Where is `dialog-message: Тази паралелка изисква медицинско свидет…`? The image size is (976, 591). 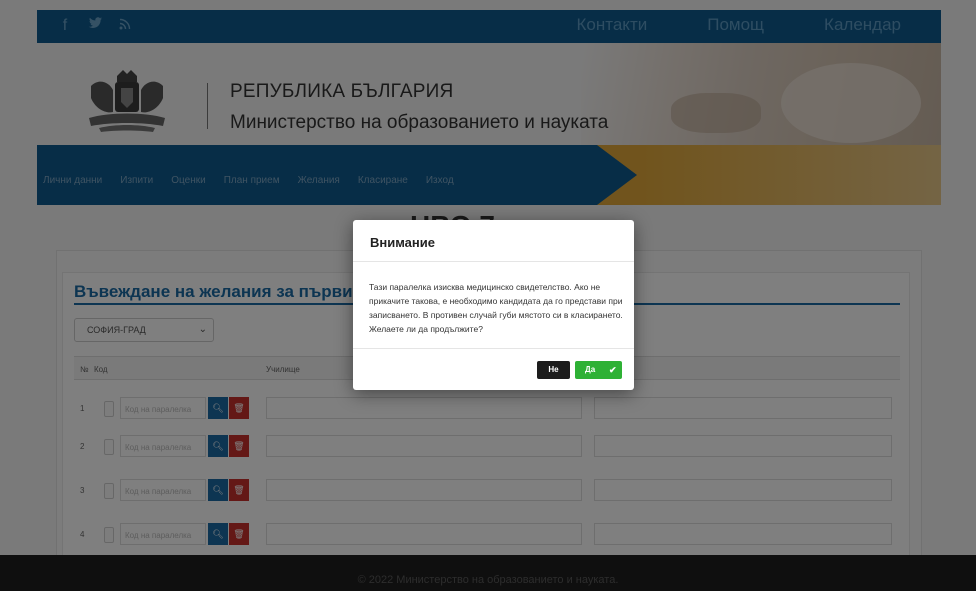 dialog-message: Тази паралелка изисква медицинско свидет… is located at coordinates (496, 308).